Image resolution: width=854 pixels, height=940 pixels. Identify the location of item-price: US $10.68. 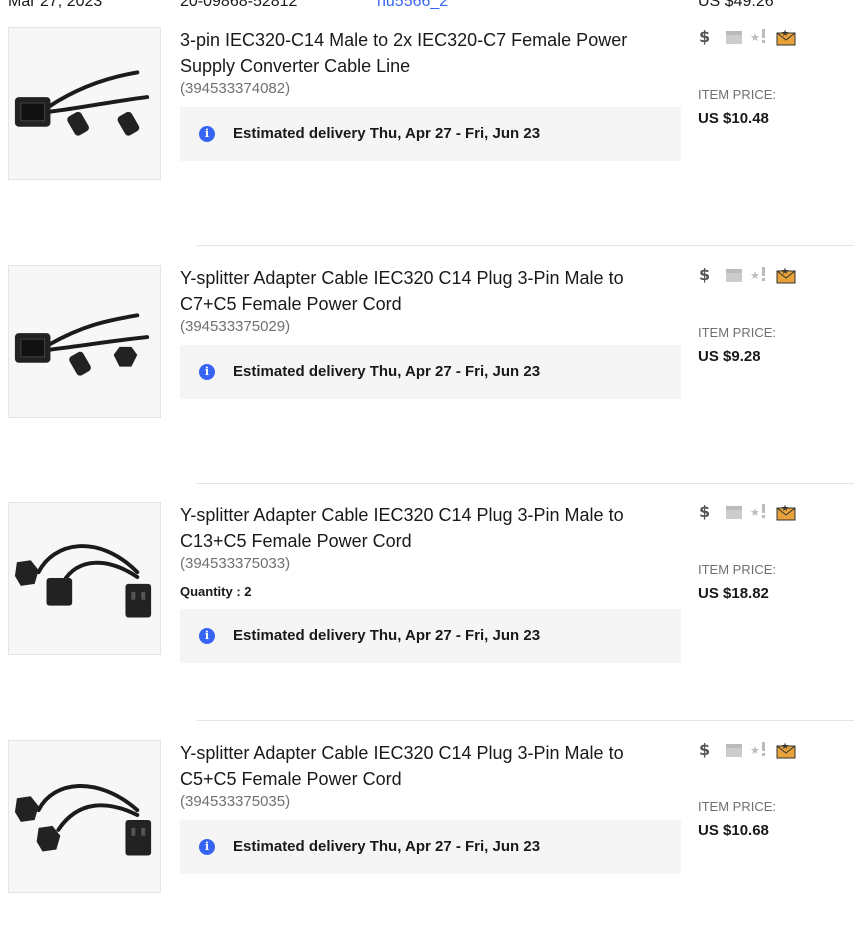
(733, 830).